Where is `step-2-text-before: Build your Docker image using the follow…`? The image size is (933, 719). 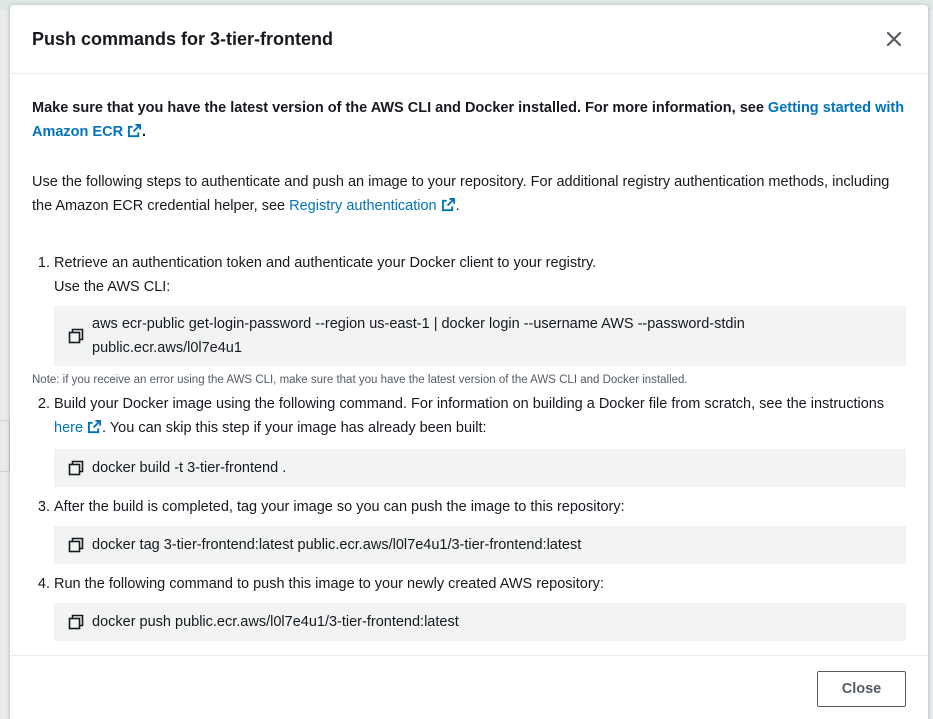
step-2-text-before: Build your Docker image using the follow… is located at coordinates (469, 404).